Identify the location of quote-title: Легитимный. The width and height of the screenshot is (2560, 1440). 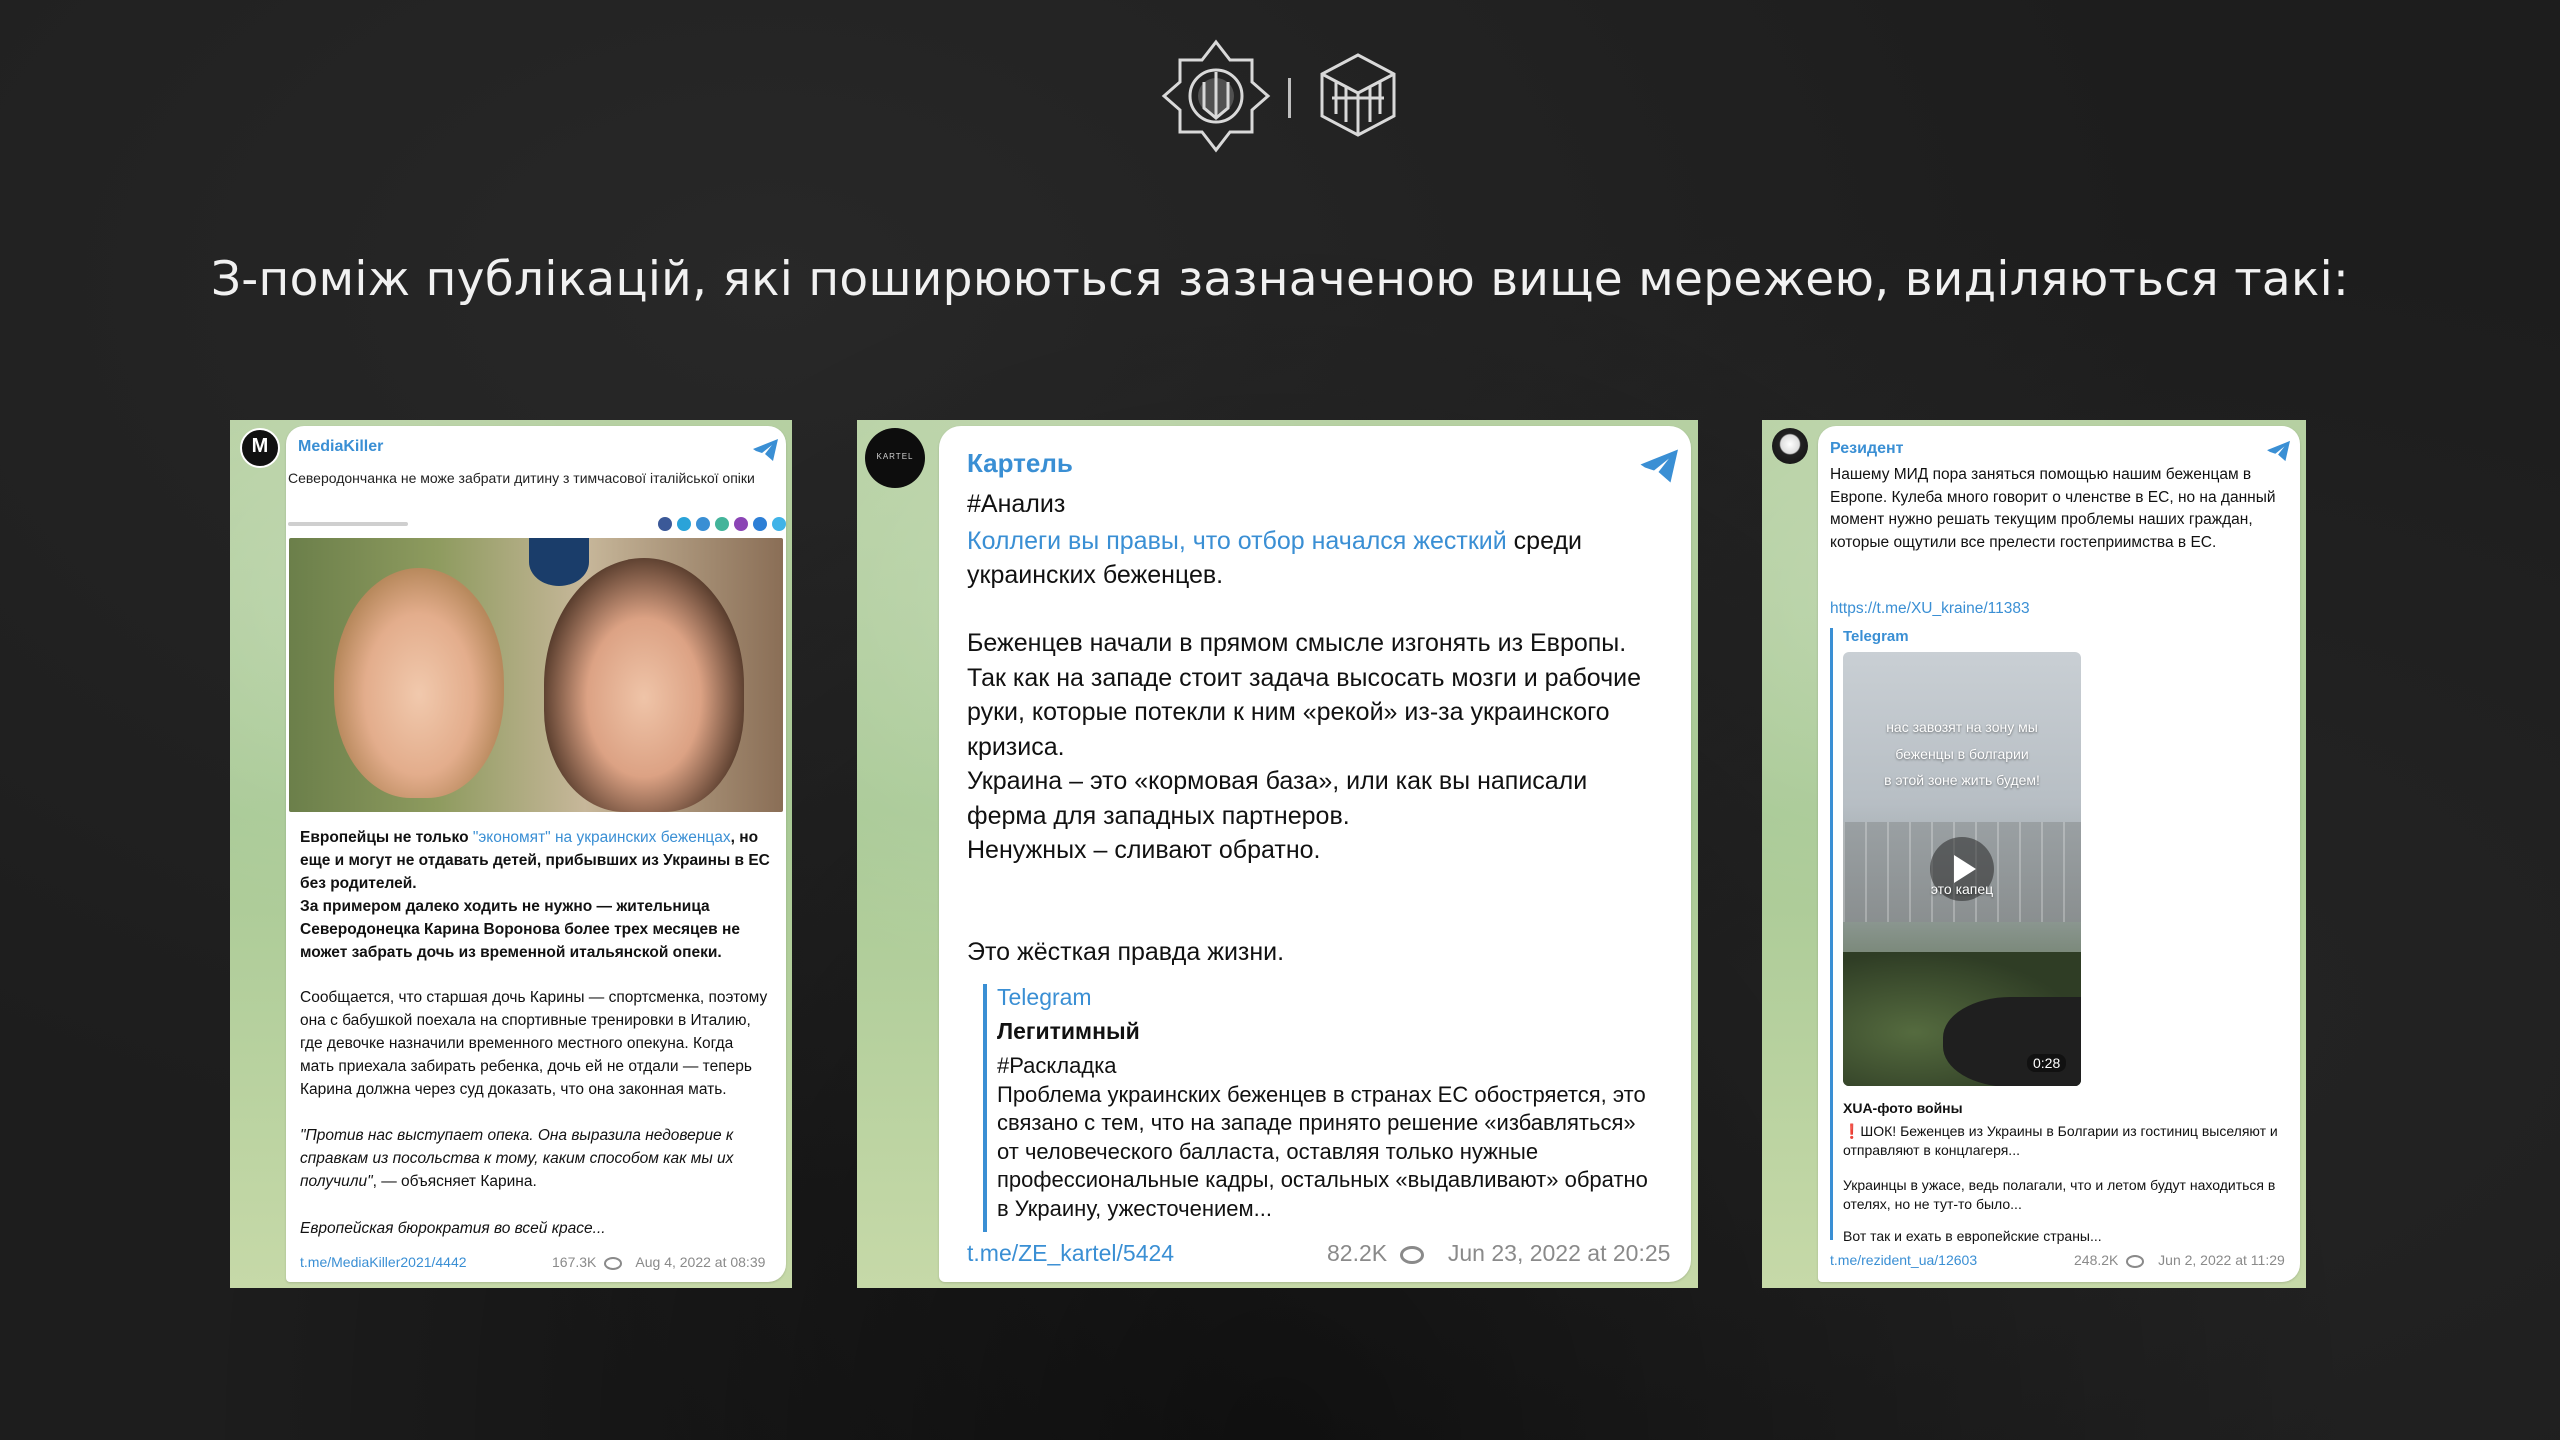
(1068, 1031).